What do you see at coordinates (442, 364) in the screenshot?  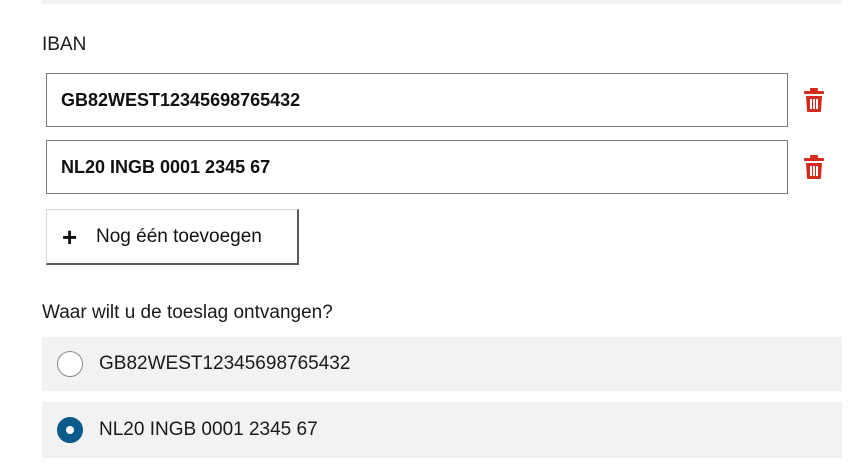 I see `payout-option-1: GB82WEST12345698765432` at bounding box center [442, 364].